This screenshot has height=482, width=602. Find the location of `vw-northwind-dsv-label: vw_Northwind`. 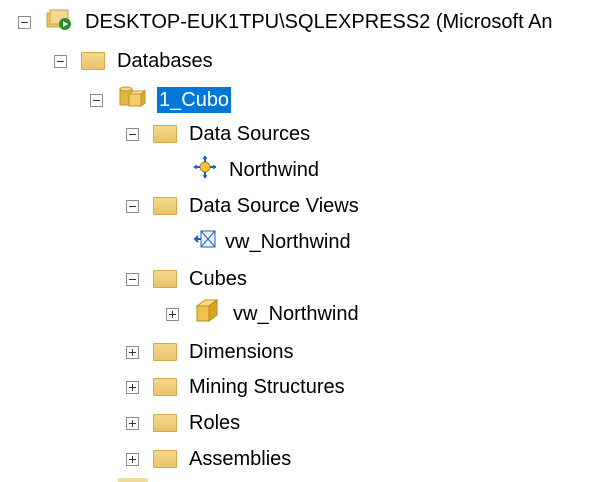

vw-northwind-dsv-label: vw_Northwind is located at coordinates (288, 242).